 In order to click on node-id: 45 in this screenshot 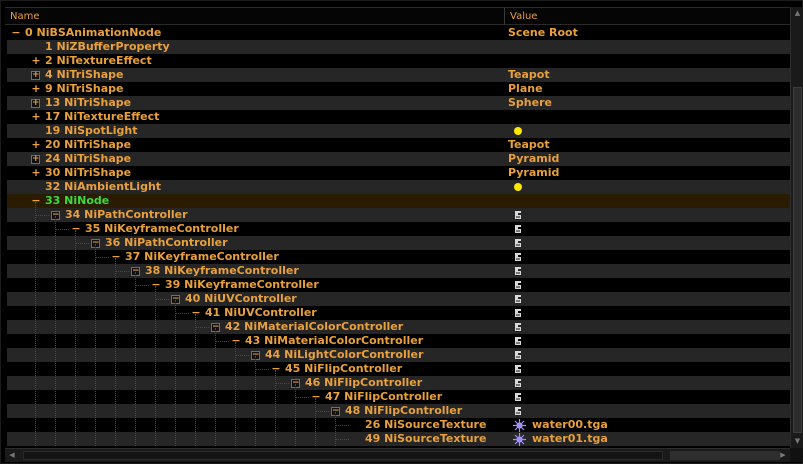, I will do `click(293, 368)`.